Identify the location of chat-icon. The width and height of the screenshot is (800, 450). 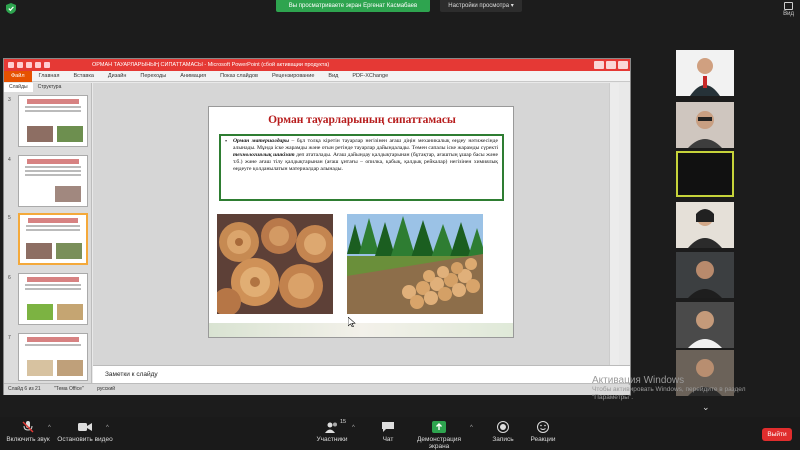
(388, 427).